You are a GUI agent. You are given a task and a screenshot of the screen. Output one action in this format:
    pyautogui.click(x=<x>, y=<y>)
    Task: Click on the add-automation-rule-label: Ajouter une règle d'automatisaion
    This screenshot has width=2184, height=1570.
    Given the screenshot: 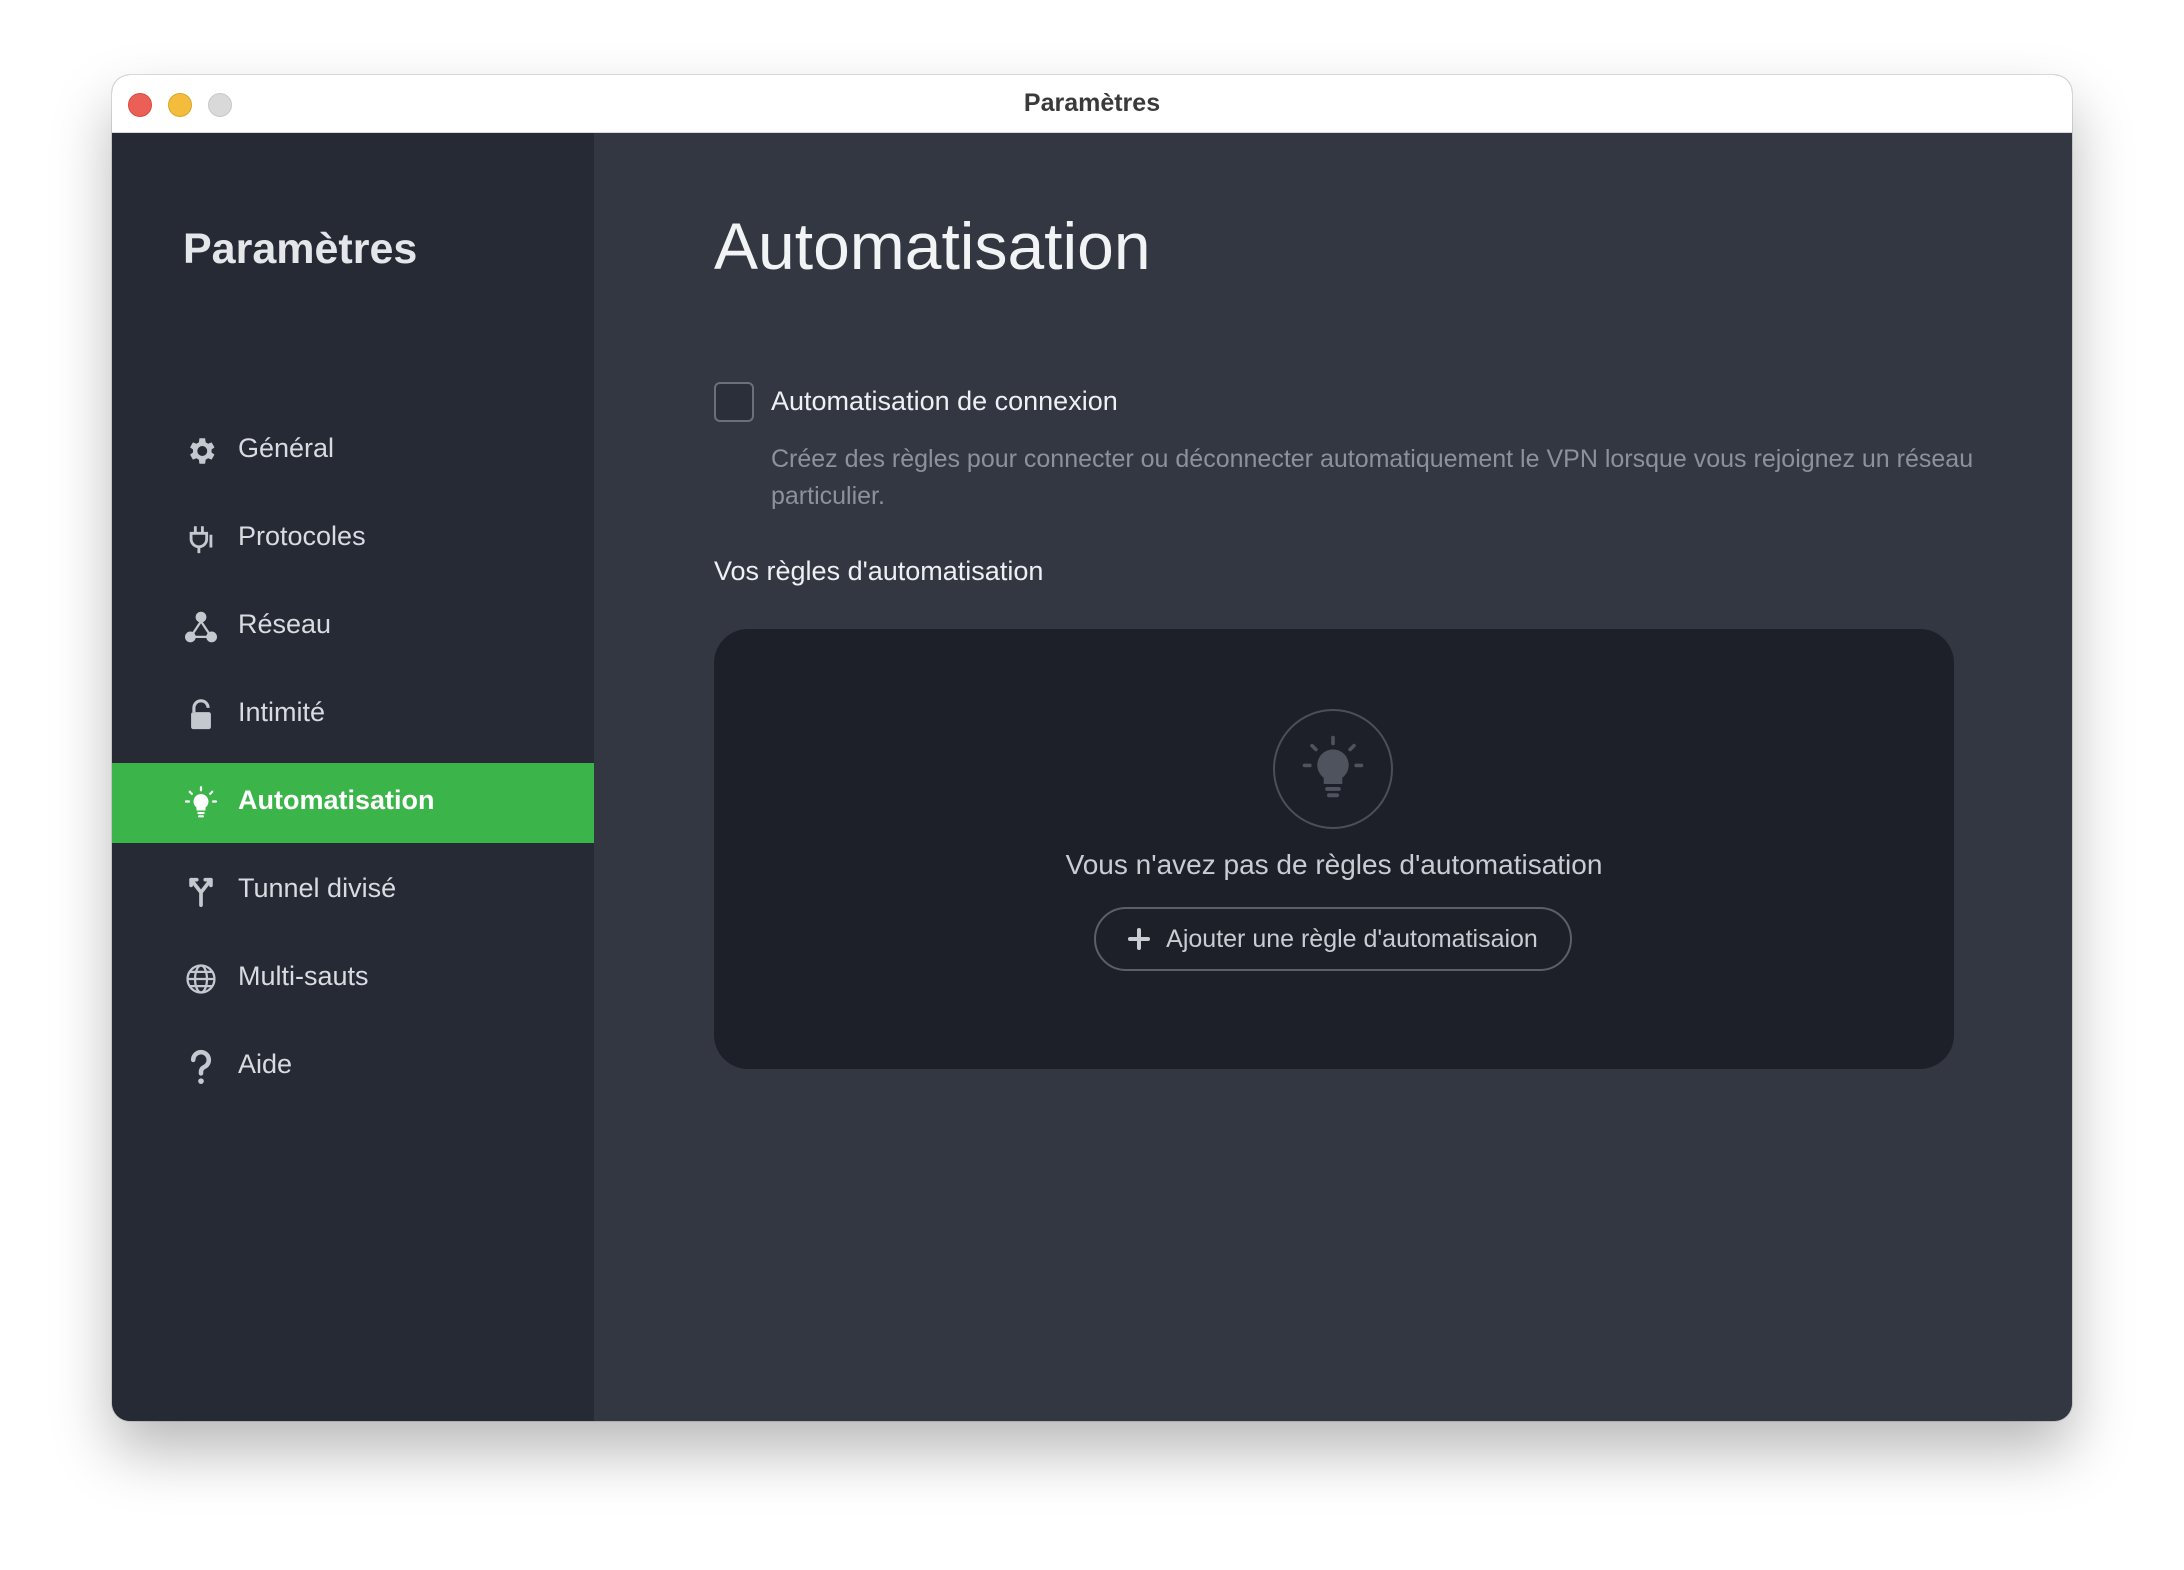 What is the action you would take?
    pyautogui.click(x=1352, y=938)
    